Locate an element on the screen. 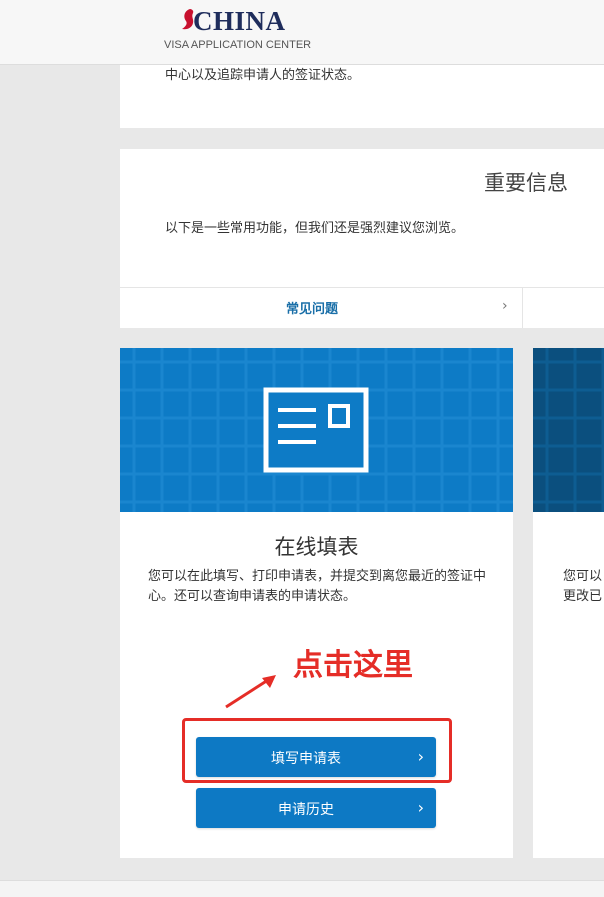 This screenshot has width=604, height=897. application-history-button: 申请历史 › is located at coordinates (316, 808).